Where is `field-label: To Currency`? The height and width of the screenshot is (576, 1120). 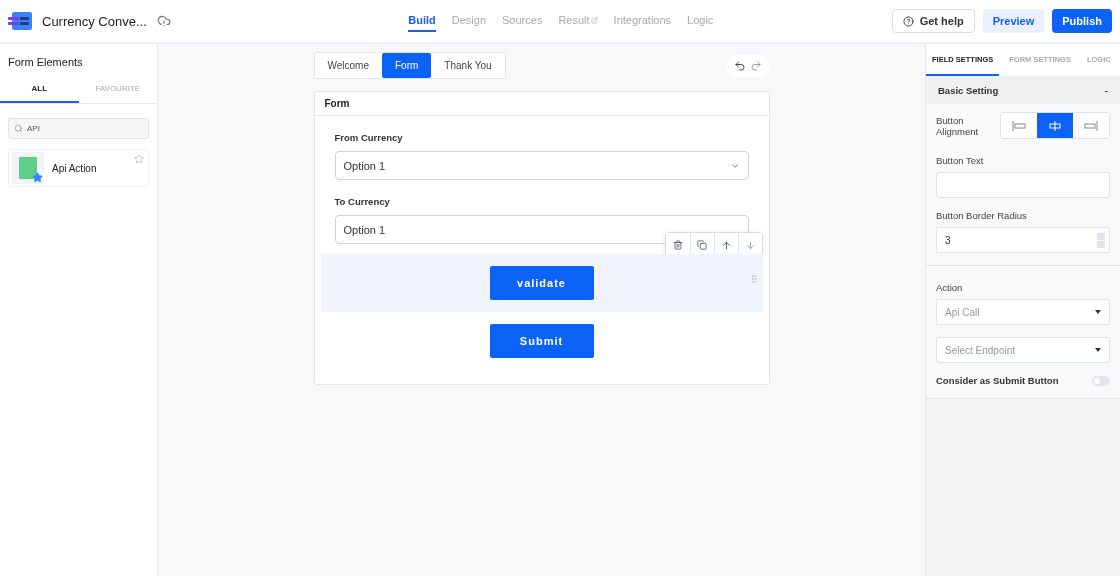 field-label: To Currency is located at coordinates (362, 201).